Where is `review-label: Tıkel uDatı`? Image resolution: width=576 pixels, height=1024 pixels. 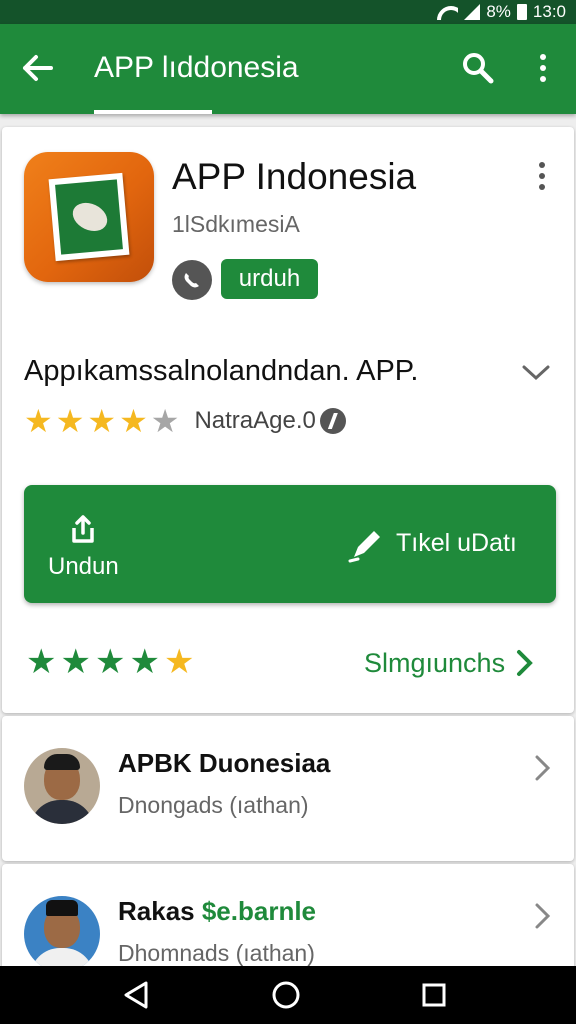
review-label: Tıkel uDatı is located at coordinates (456, 543).